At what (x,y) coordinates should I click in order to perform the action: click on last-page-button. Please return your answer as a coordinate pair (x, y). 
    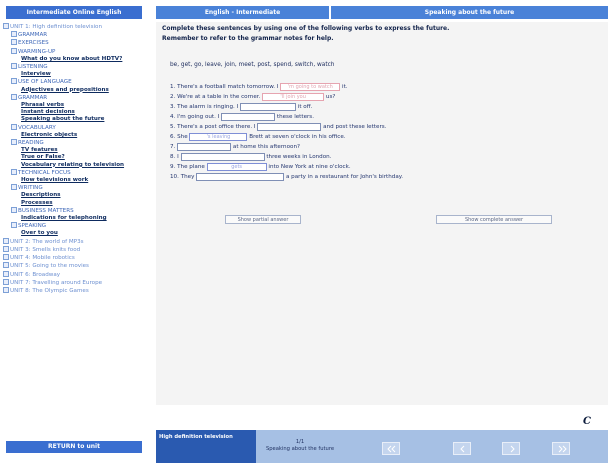
    Looking at the image, I should click on (561, 448).